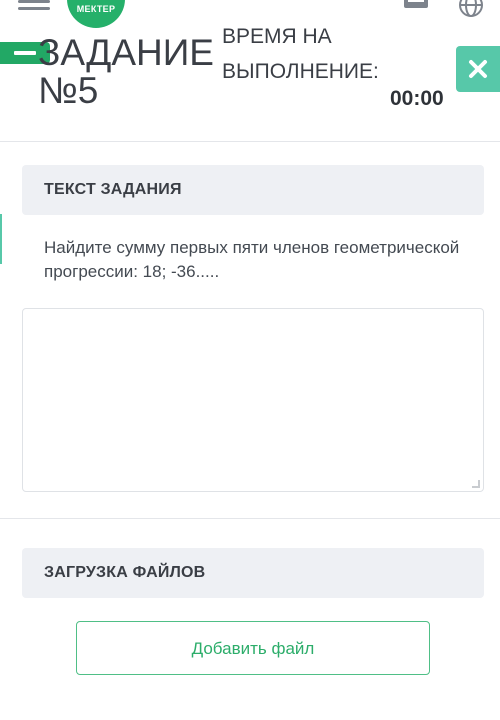  I want to click on add-file-button: Добавить файл, so click(253, 648).